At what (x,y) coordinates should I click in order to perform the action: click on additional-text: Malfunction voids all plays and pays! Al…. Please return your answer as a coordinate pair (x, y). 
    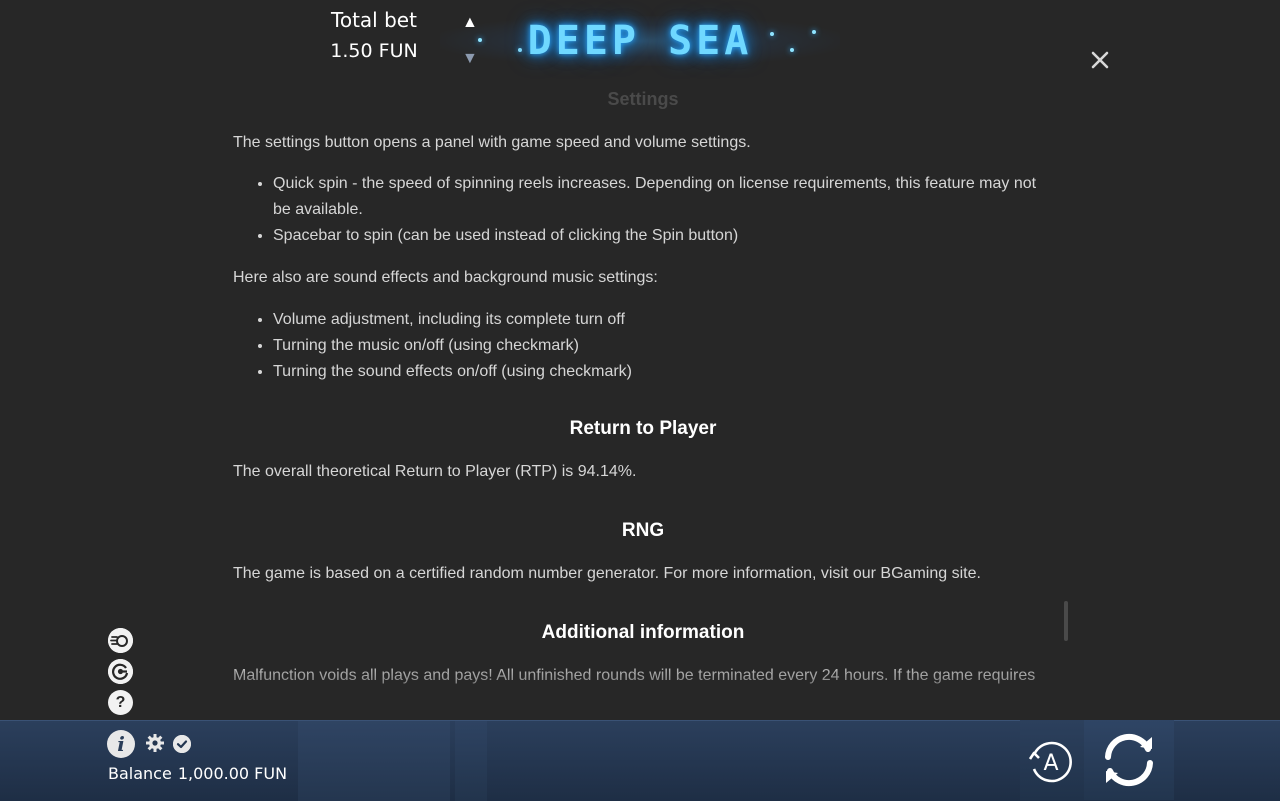
    Looking at the image, I should click on (634, 675).